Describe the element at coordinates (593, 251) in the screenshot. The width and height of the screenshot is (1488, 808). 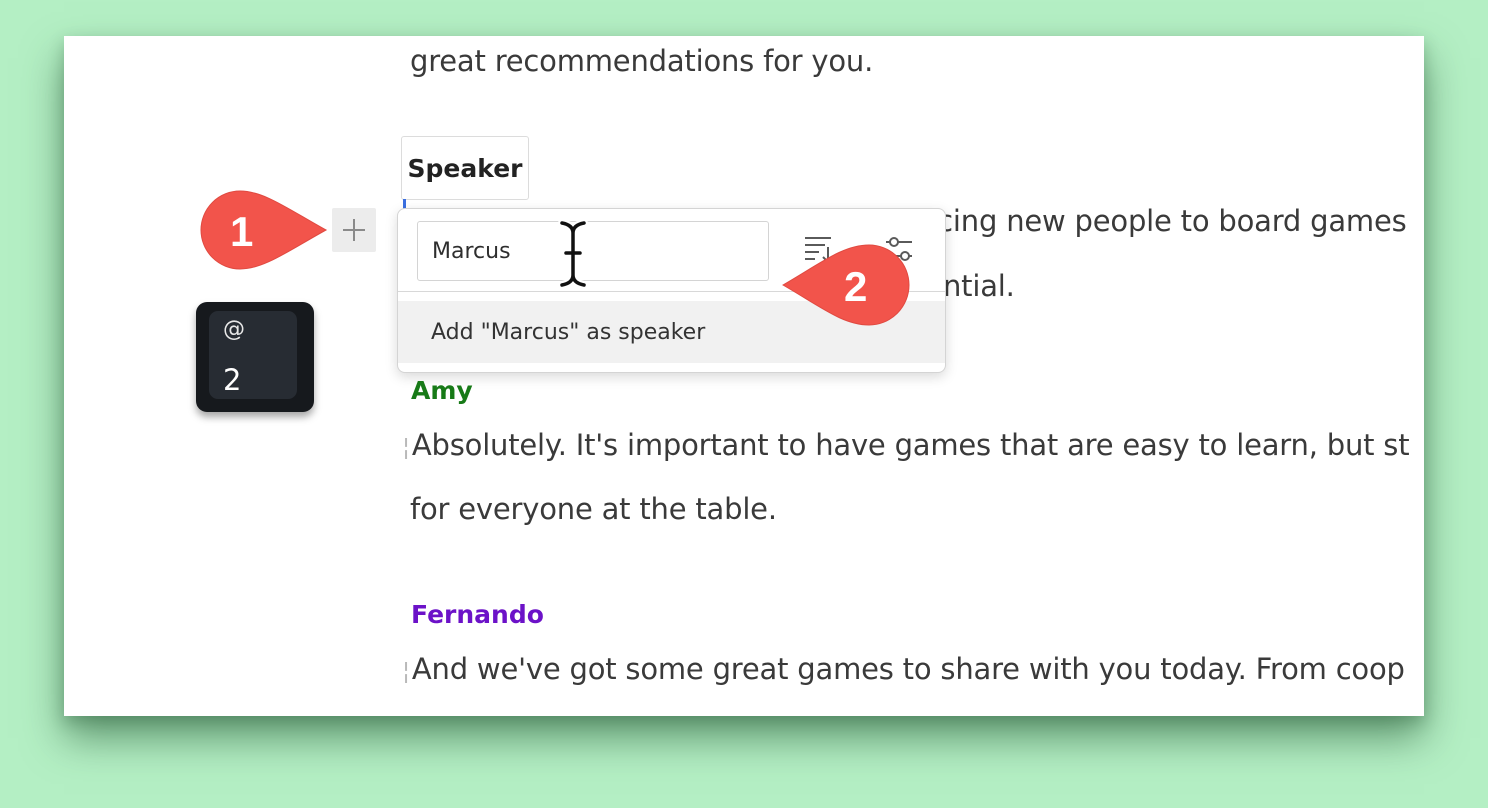
I see `speaker-search-input: Marcus` at that location.